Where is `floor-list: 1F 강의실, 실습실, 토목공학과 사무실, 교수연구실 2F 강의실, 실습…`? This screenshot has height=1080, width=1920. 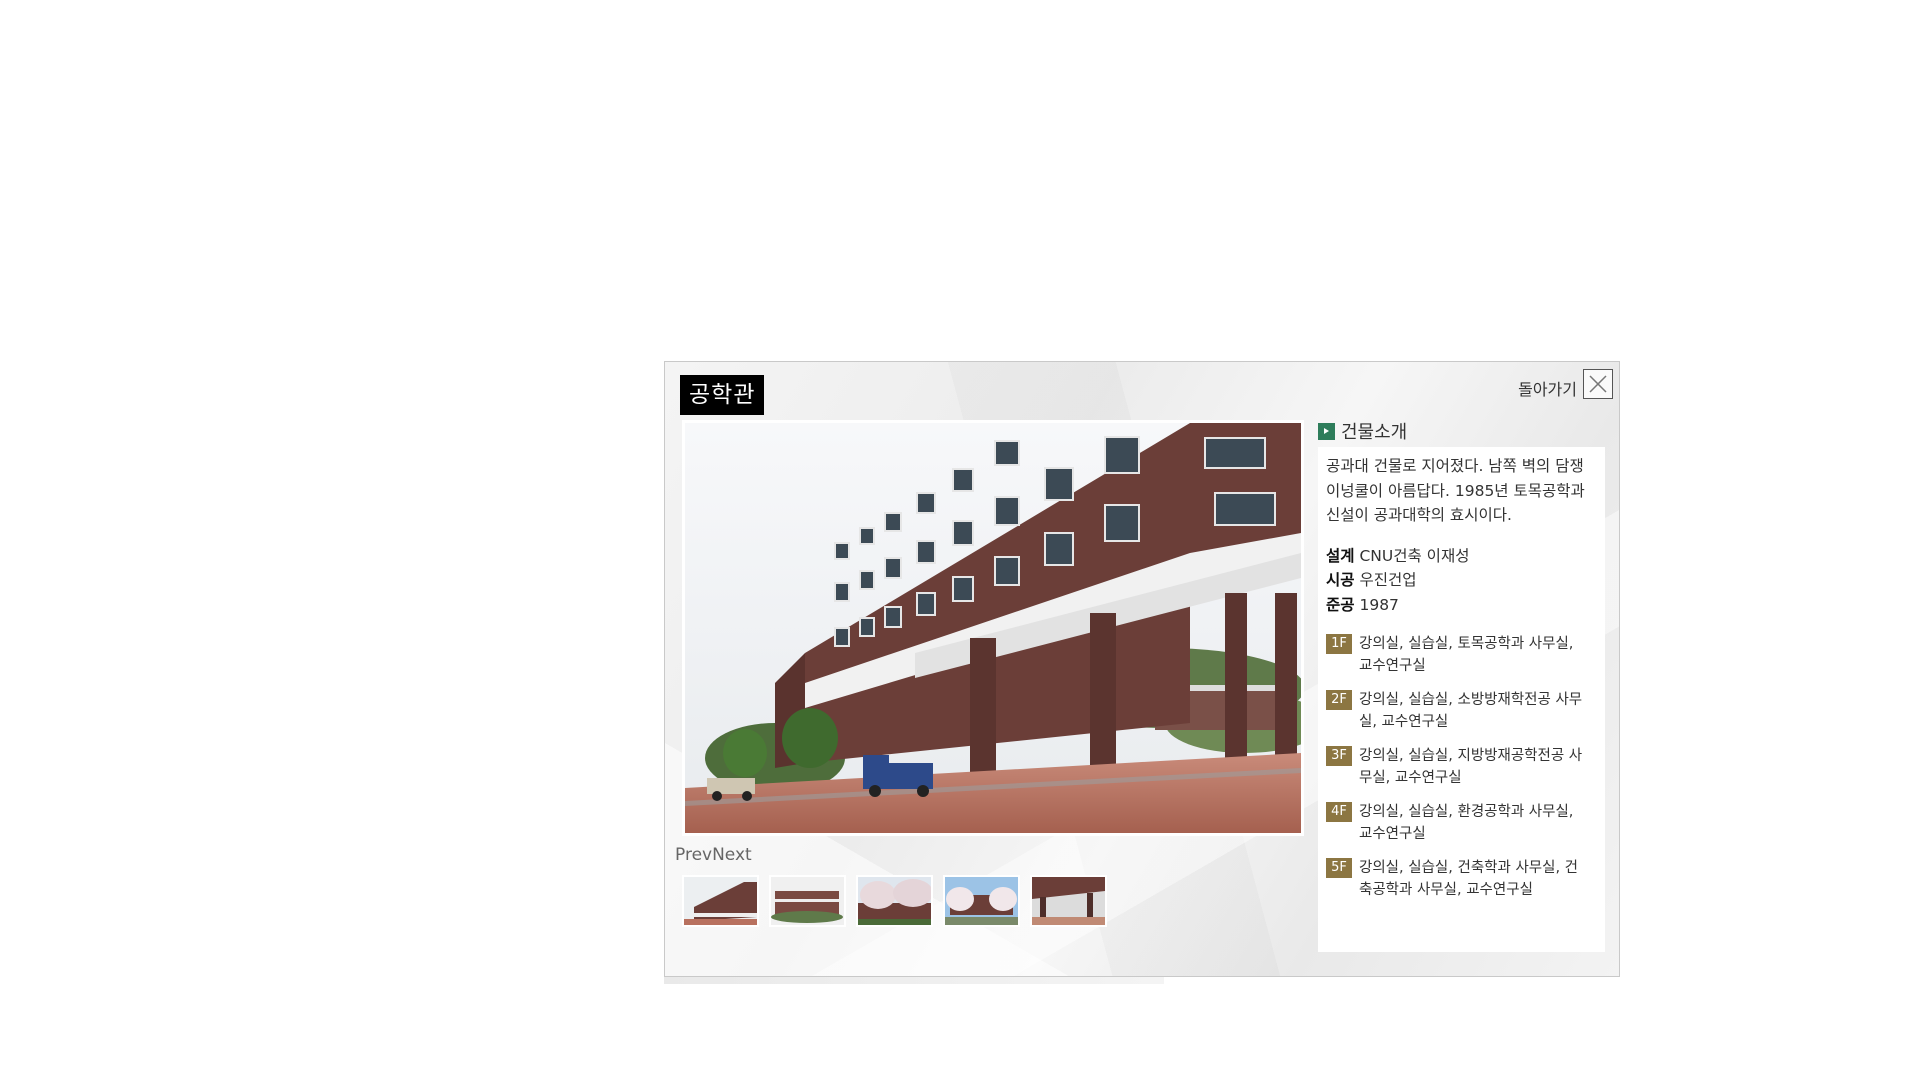
floor-list: 1F 강의실, 실습실, 토목공학과 사무실, 교수연구실 2F 강의실, 실습… is located at coordinates (1461, 767).